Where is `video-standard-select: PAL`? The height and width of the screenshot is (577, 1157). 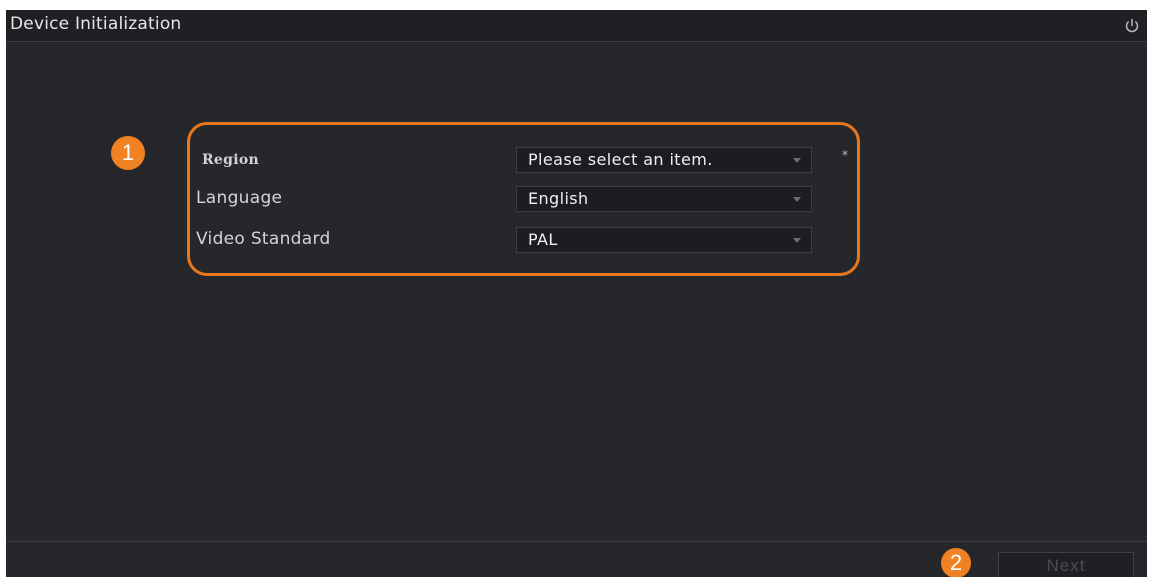
video-standard-select: PAL is located at coordinates (664, 240).